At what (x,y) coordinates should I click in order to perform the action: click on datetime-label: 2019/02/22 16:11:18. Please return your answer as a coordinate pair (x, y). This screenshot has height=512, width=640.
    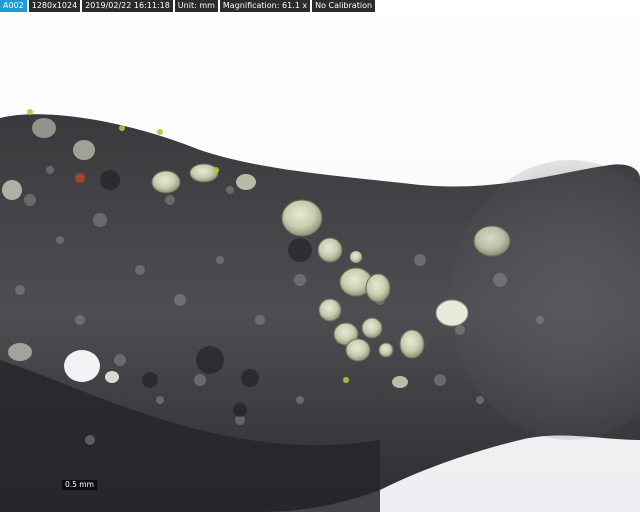
    Looking at the image, I should click on (127, 6).